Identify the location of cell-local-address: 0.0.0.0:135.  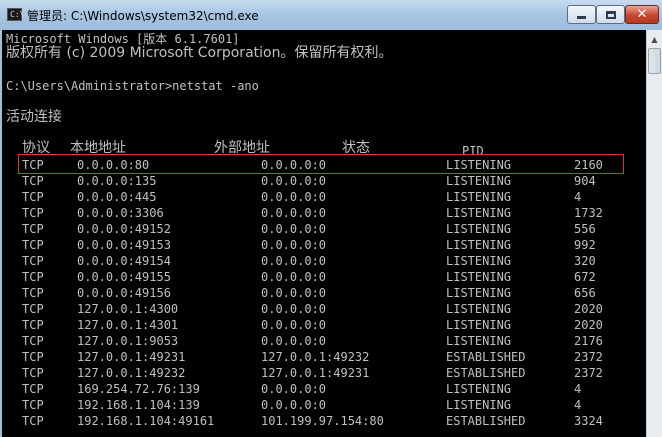
(117, 181).